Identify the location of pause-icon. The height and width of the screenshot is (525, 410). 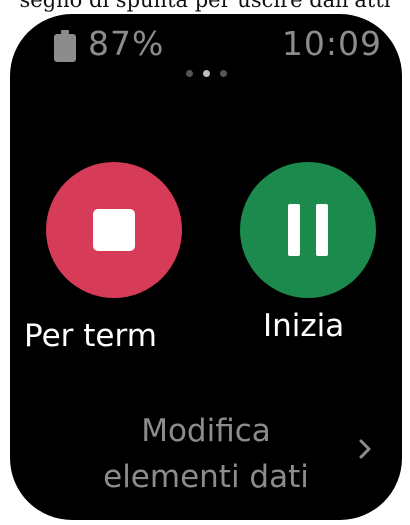
(294, 230).